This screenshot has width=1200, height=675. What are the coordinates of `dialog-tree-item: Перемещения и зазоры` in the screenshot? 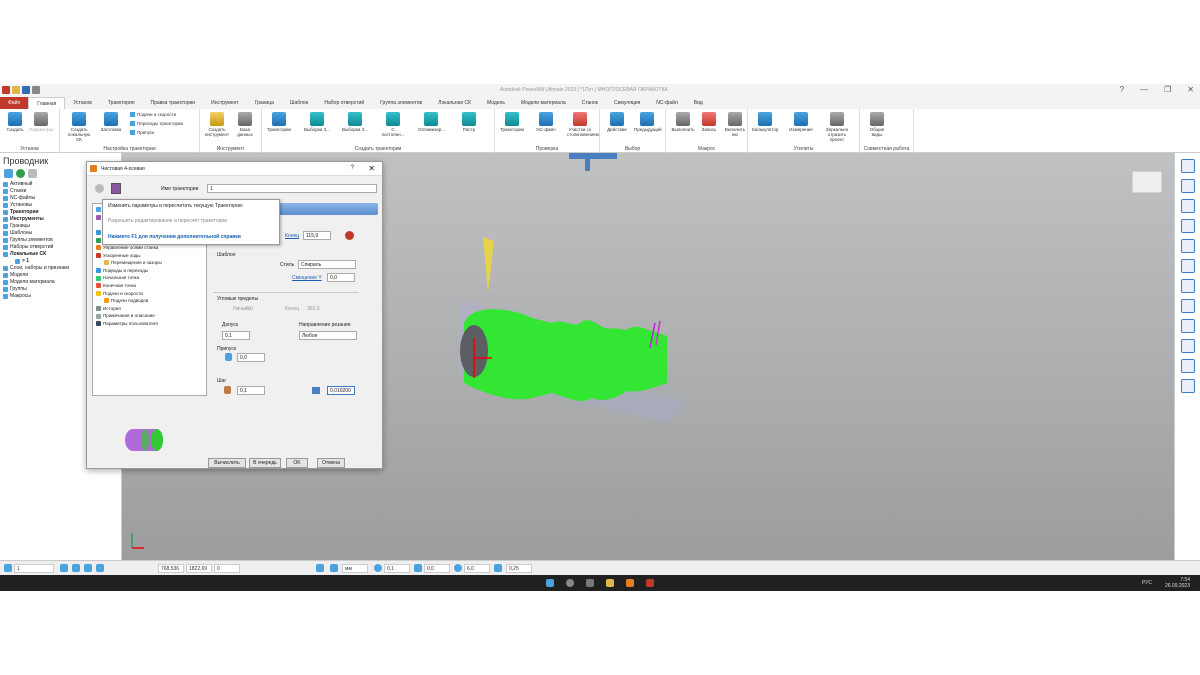 It's located at (149, 263).